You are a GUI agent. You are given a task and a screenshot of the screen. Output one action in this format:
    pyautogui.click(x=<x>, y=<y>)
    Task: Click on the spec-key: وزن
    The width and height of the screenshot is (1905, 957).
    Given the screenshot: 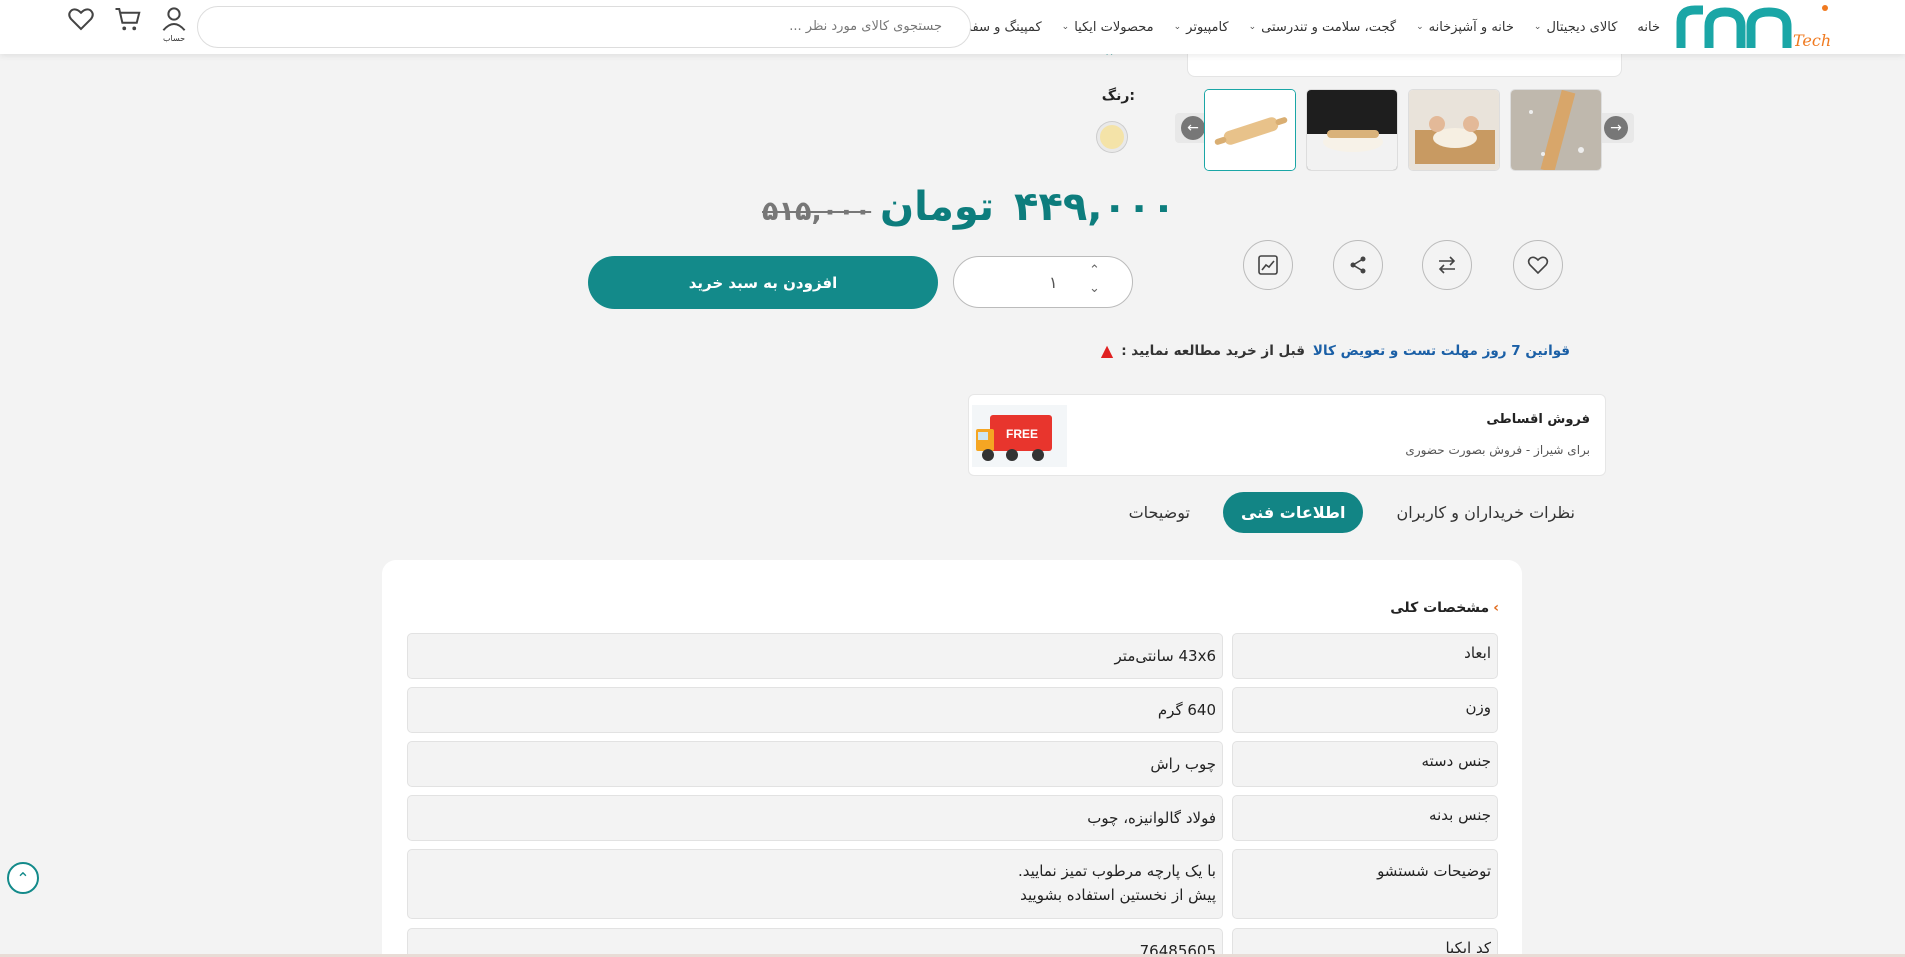 What is the action you would take?
    pyautogui.click(x=1365, y=710)
    